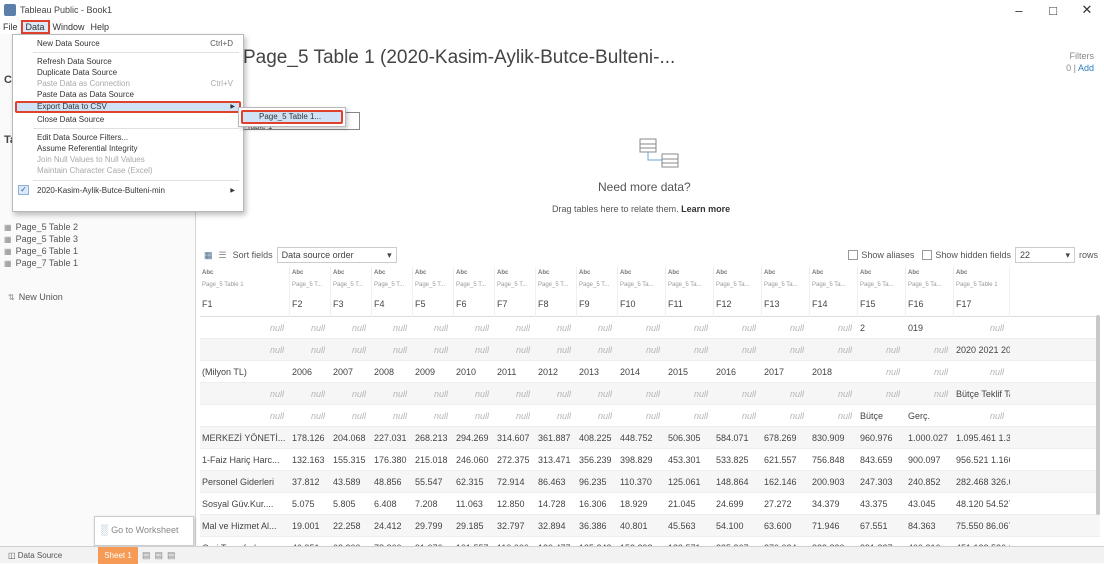 This screenshot has height=564, width=1104. What do you see at coordinates (556, 438) in the screenshot?
I see `table-cell: 361.887` at bounding box center [556, 438].